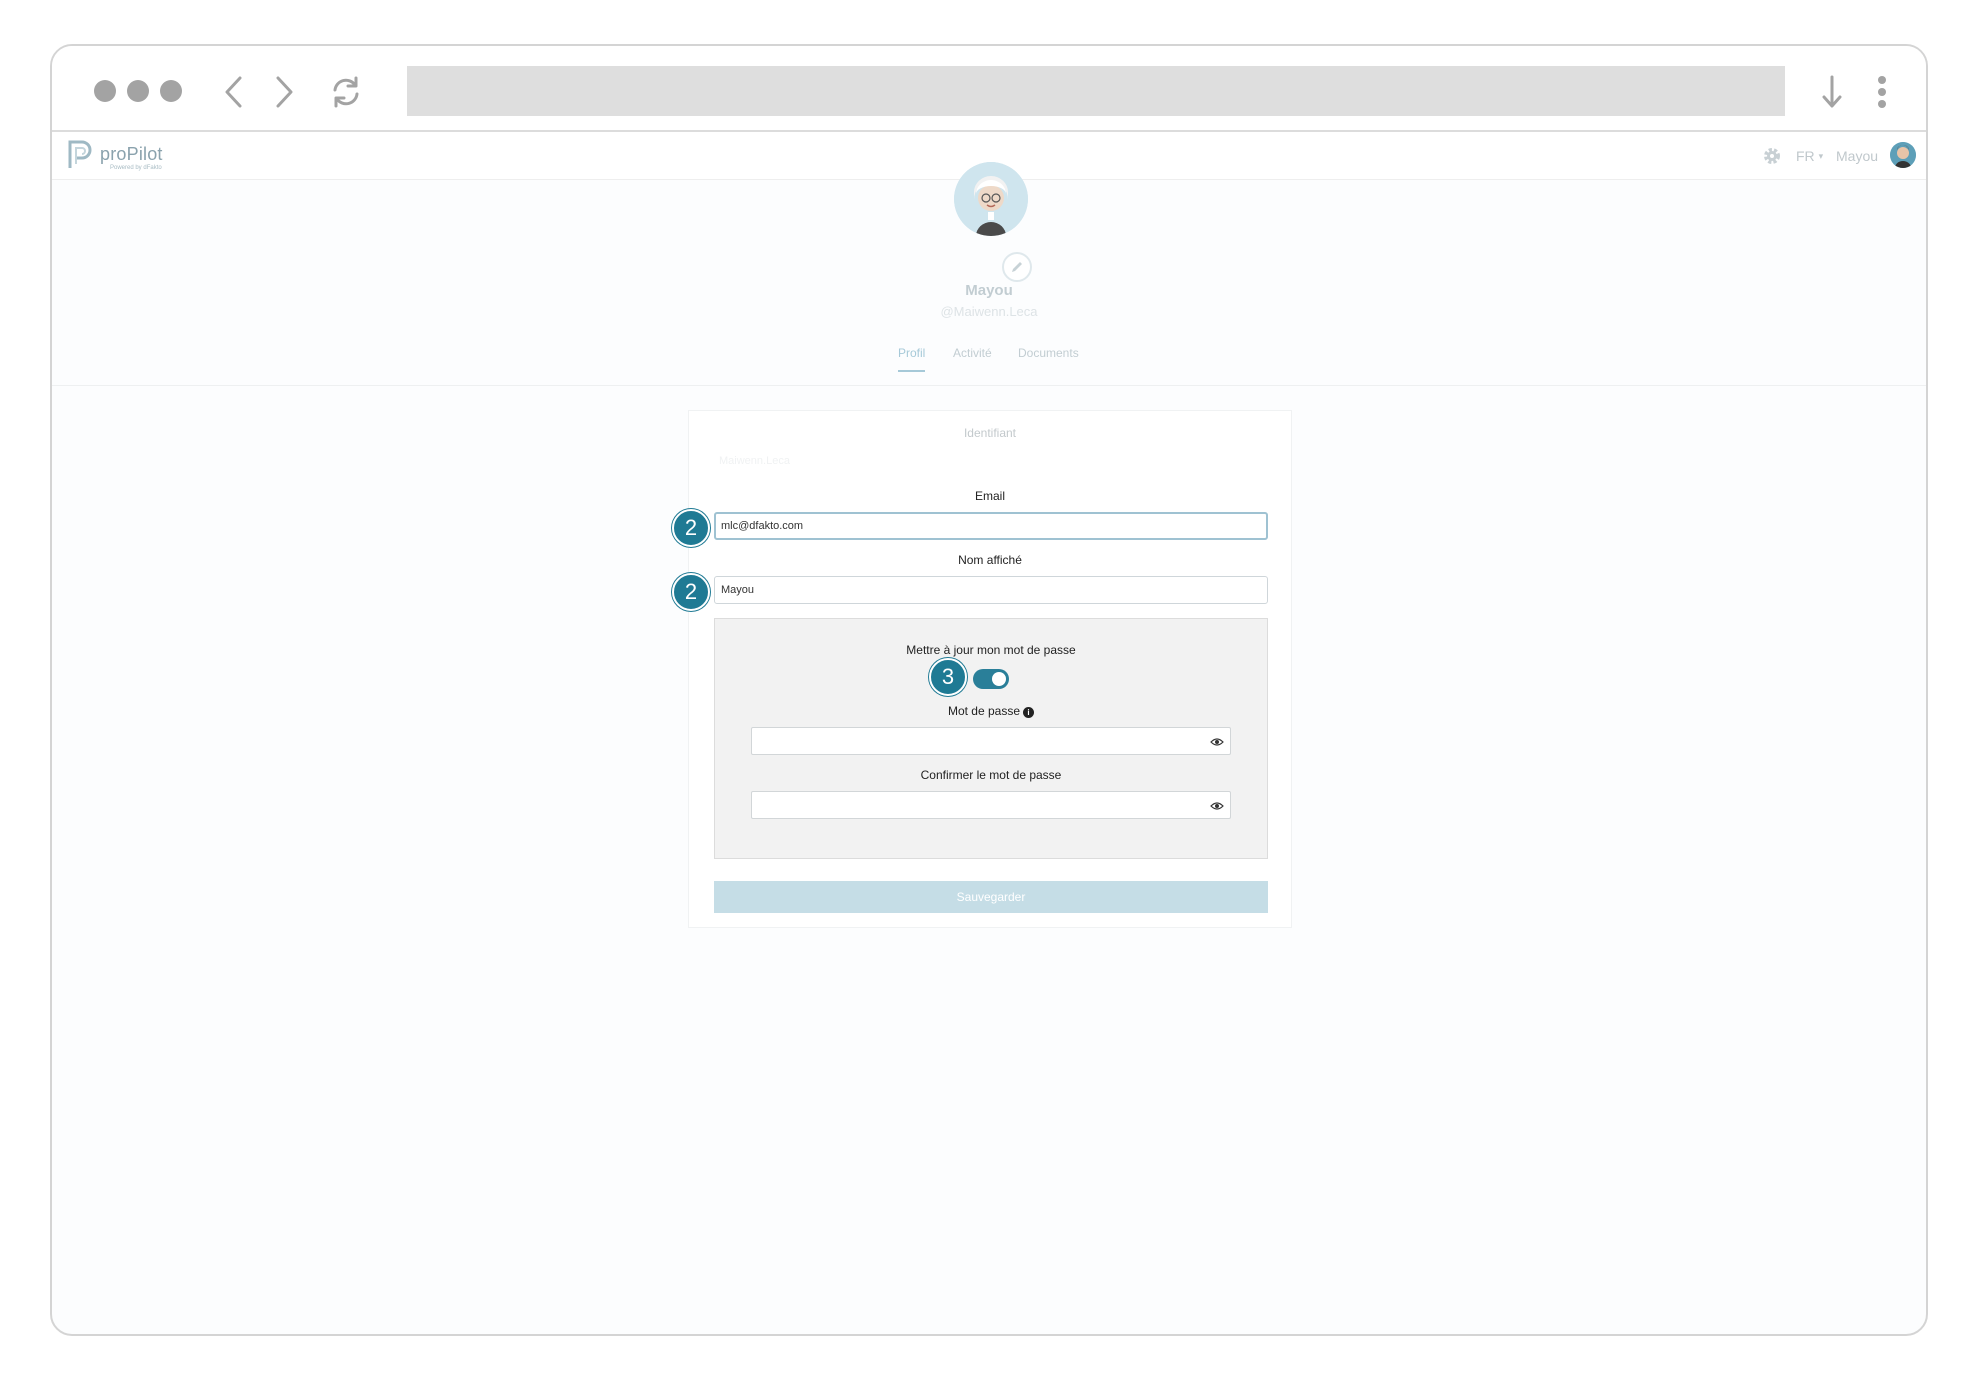 This screenshot has width=1973, height=1384. I want to click on email-input, so click(991, 526).